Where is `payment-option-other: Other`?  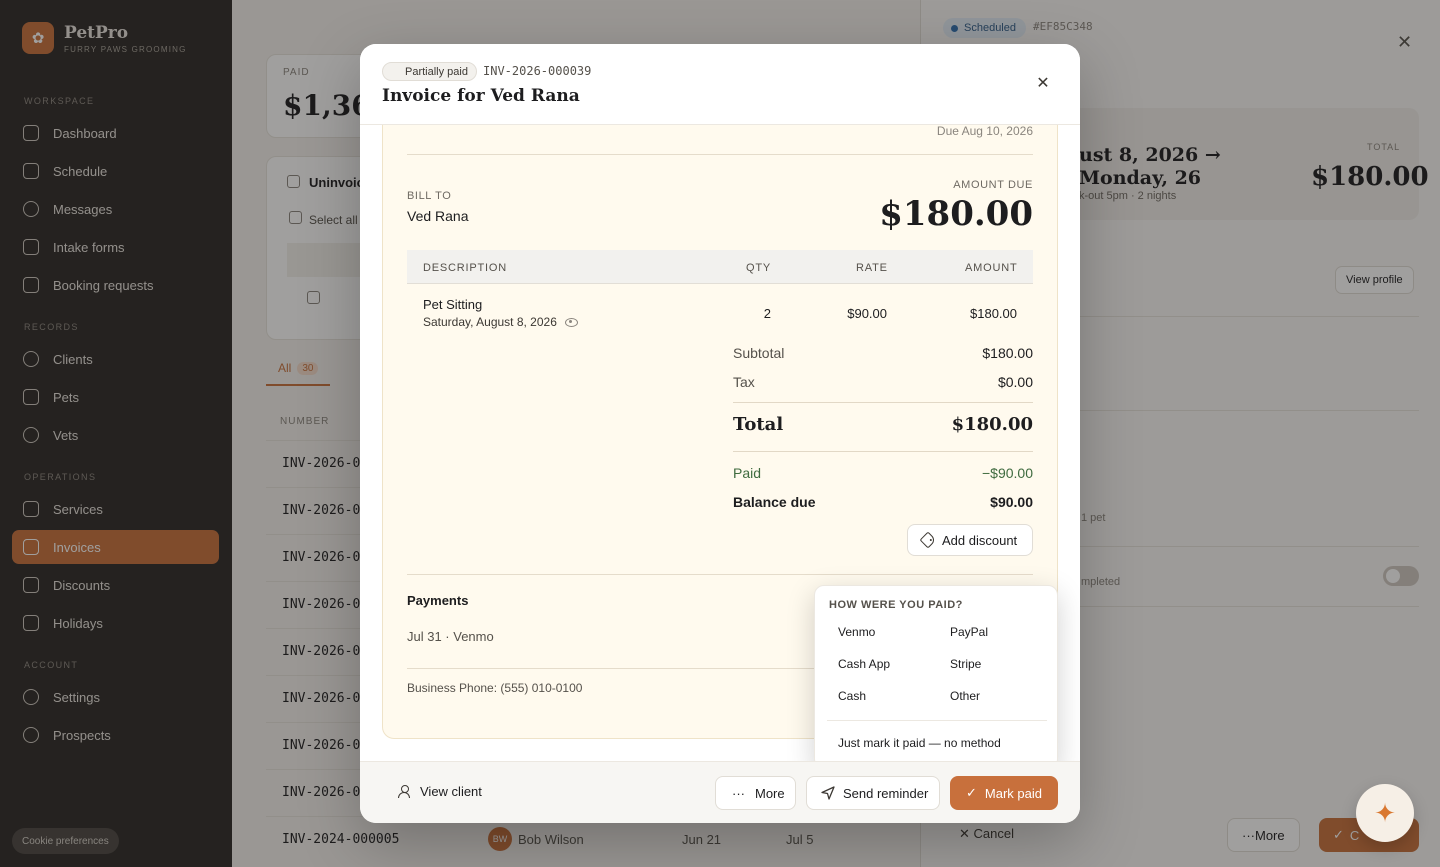
payment-option-other: Other is located at coordinates (991, 696).